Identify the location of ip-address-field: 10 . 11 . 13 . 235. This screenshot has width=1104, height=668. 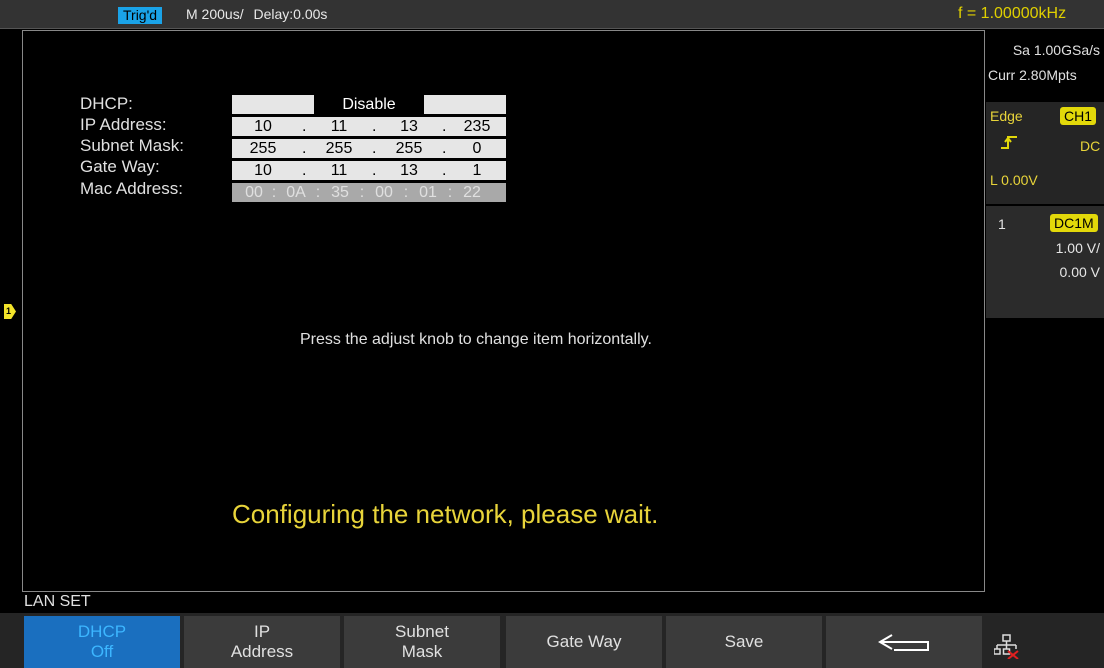
(369, 126).